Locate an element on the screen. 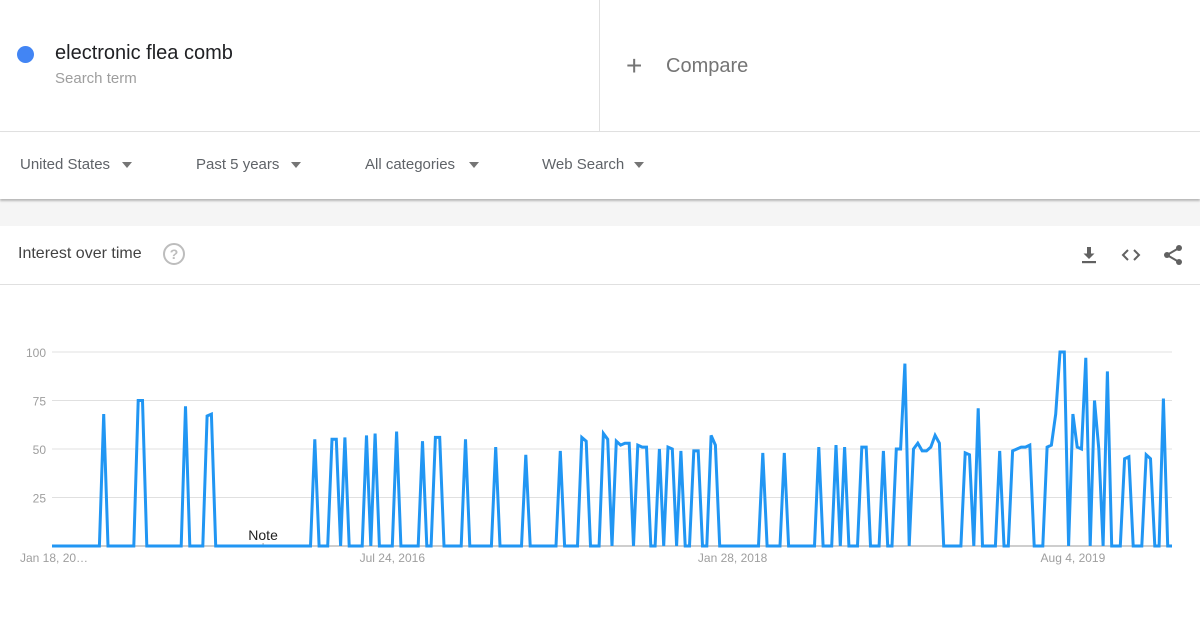 This screenshot has width=1200, height=633. embed-icon is located at coordinates (1131, 255).